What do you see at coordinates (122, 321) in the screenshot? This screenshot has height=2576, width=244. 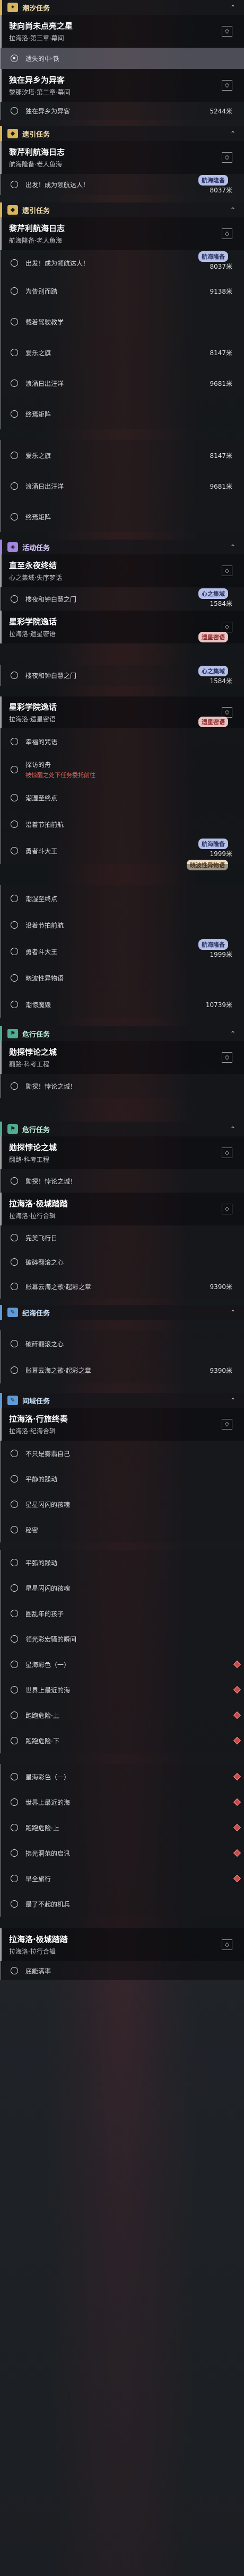 I see `quest-step: 载着驾驶教学` at bounding box center [122, 321].